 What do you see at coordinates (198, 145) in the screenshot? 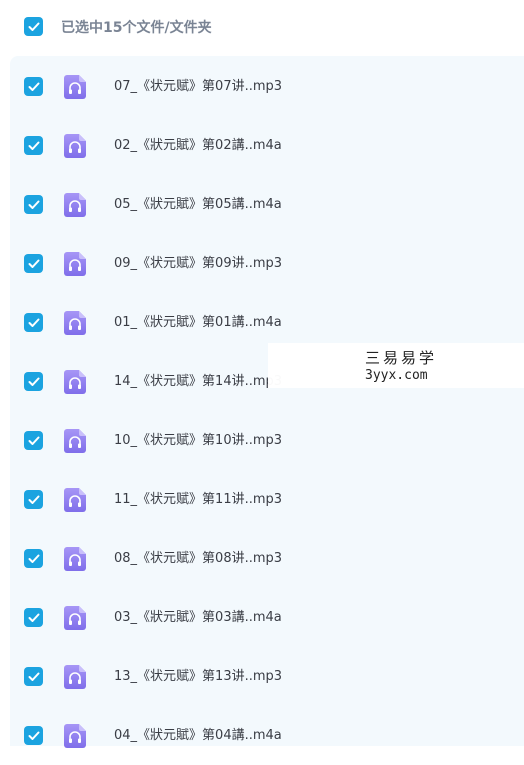
I see `file-name: 02_《狀元賦》第02講..m4a` at bounding box center [198, 145].